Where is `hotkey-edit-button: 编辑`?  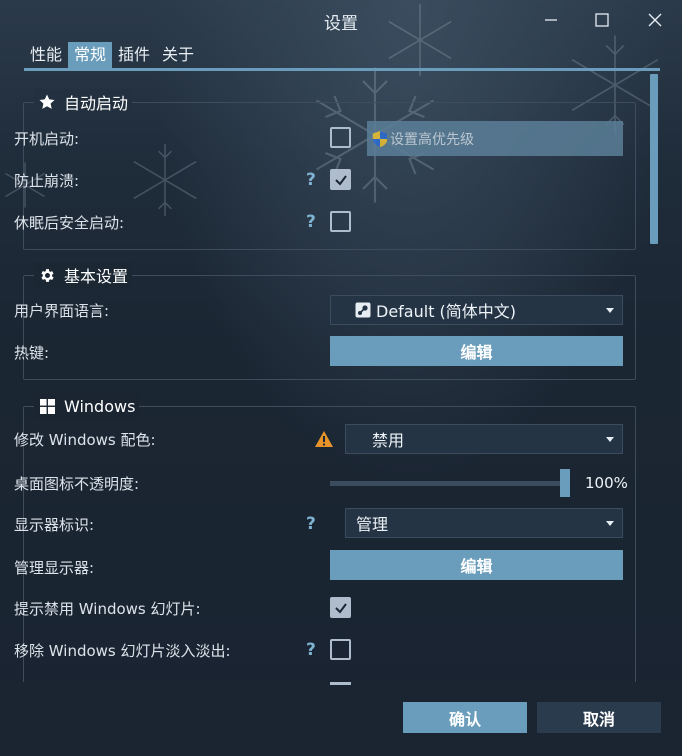
hotkey-edit-button: 编辑 is located at coordinates (476, 351).